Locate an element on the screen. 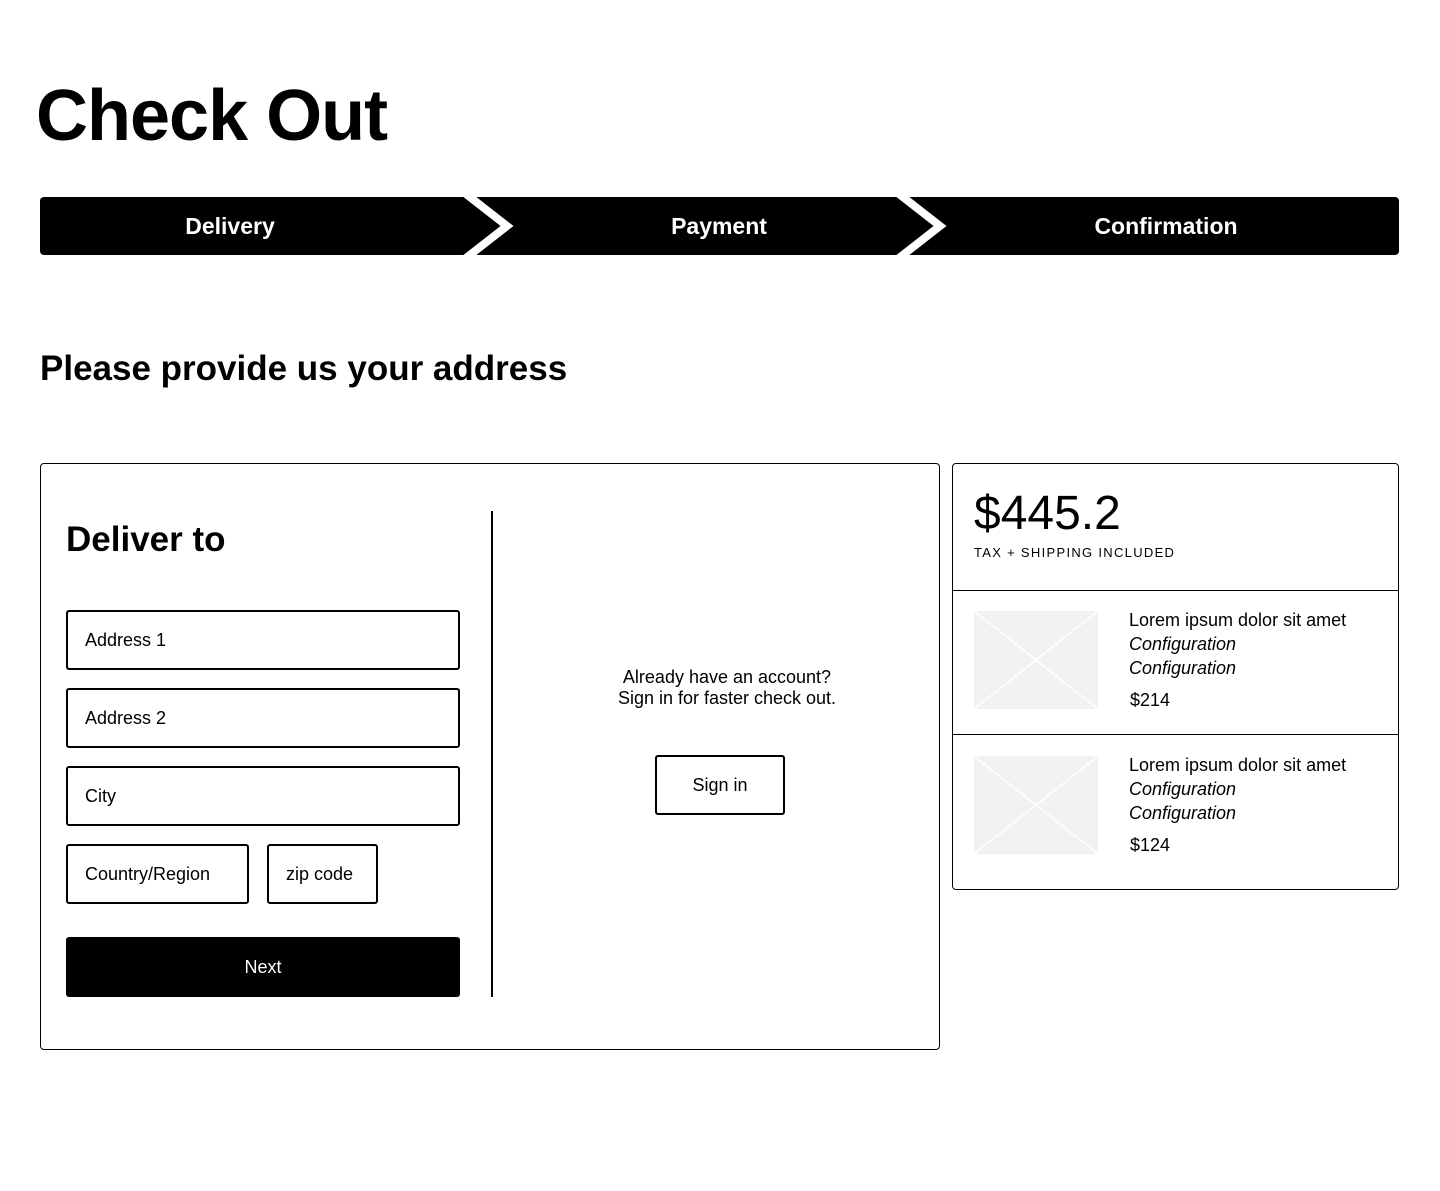 This screenshot has width=1440, height=1191. zip-code-input is located at coordinates (322, 874).